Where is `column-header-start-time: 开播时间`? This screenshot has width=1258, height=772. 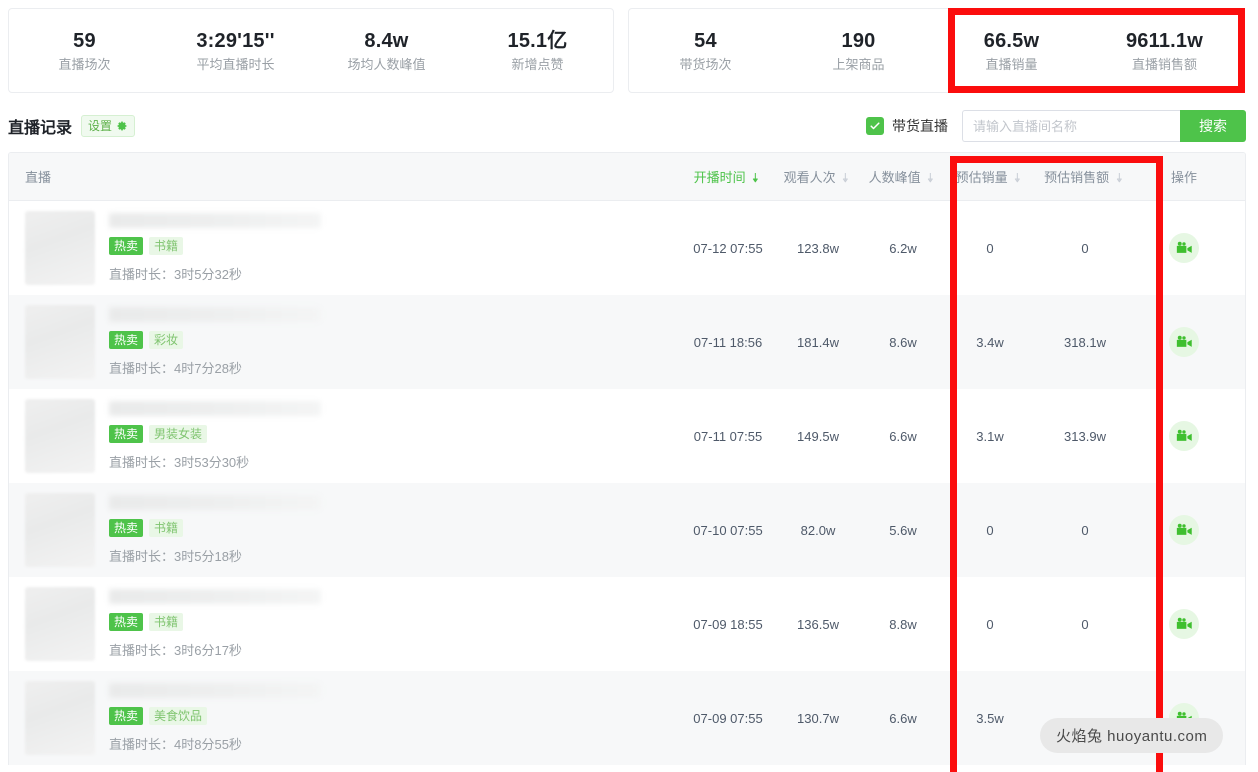 column-header-start-time: 开播时间 is located at coordinates (728, 177).